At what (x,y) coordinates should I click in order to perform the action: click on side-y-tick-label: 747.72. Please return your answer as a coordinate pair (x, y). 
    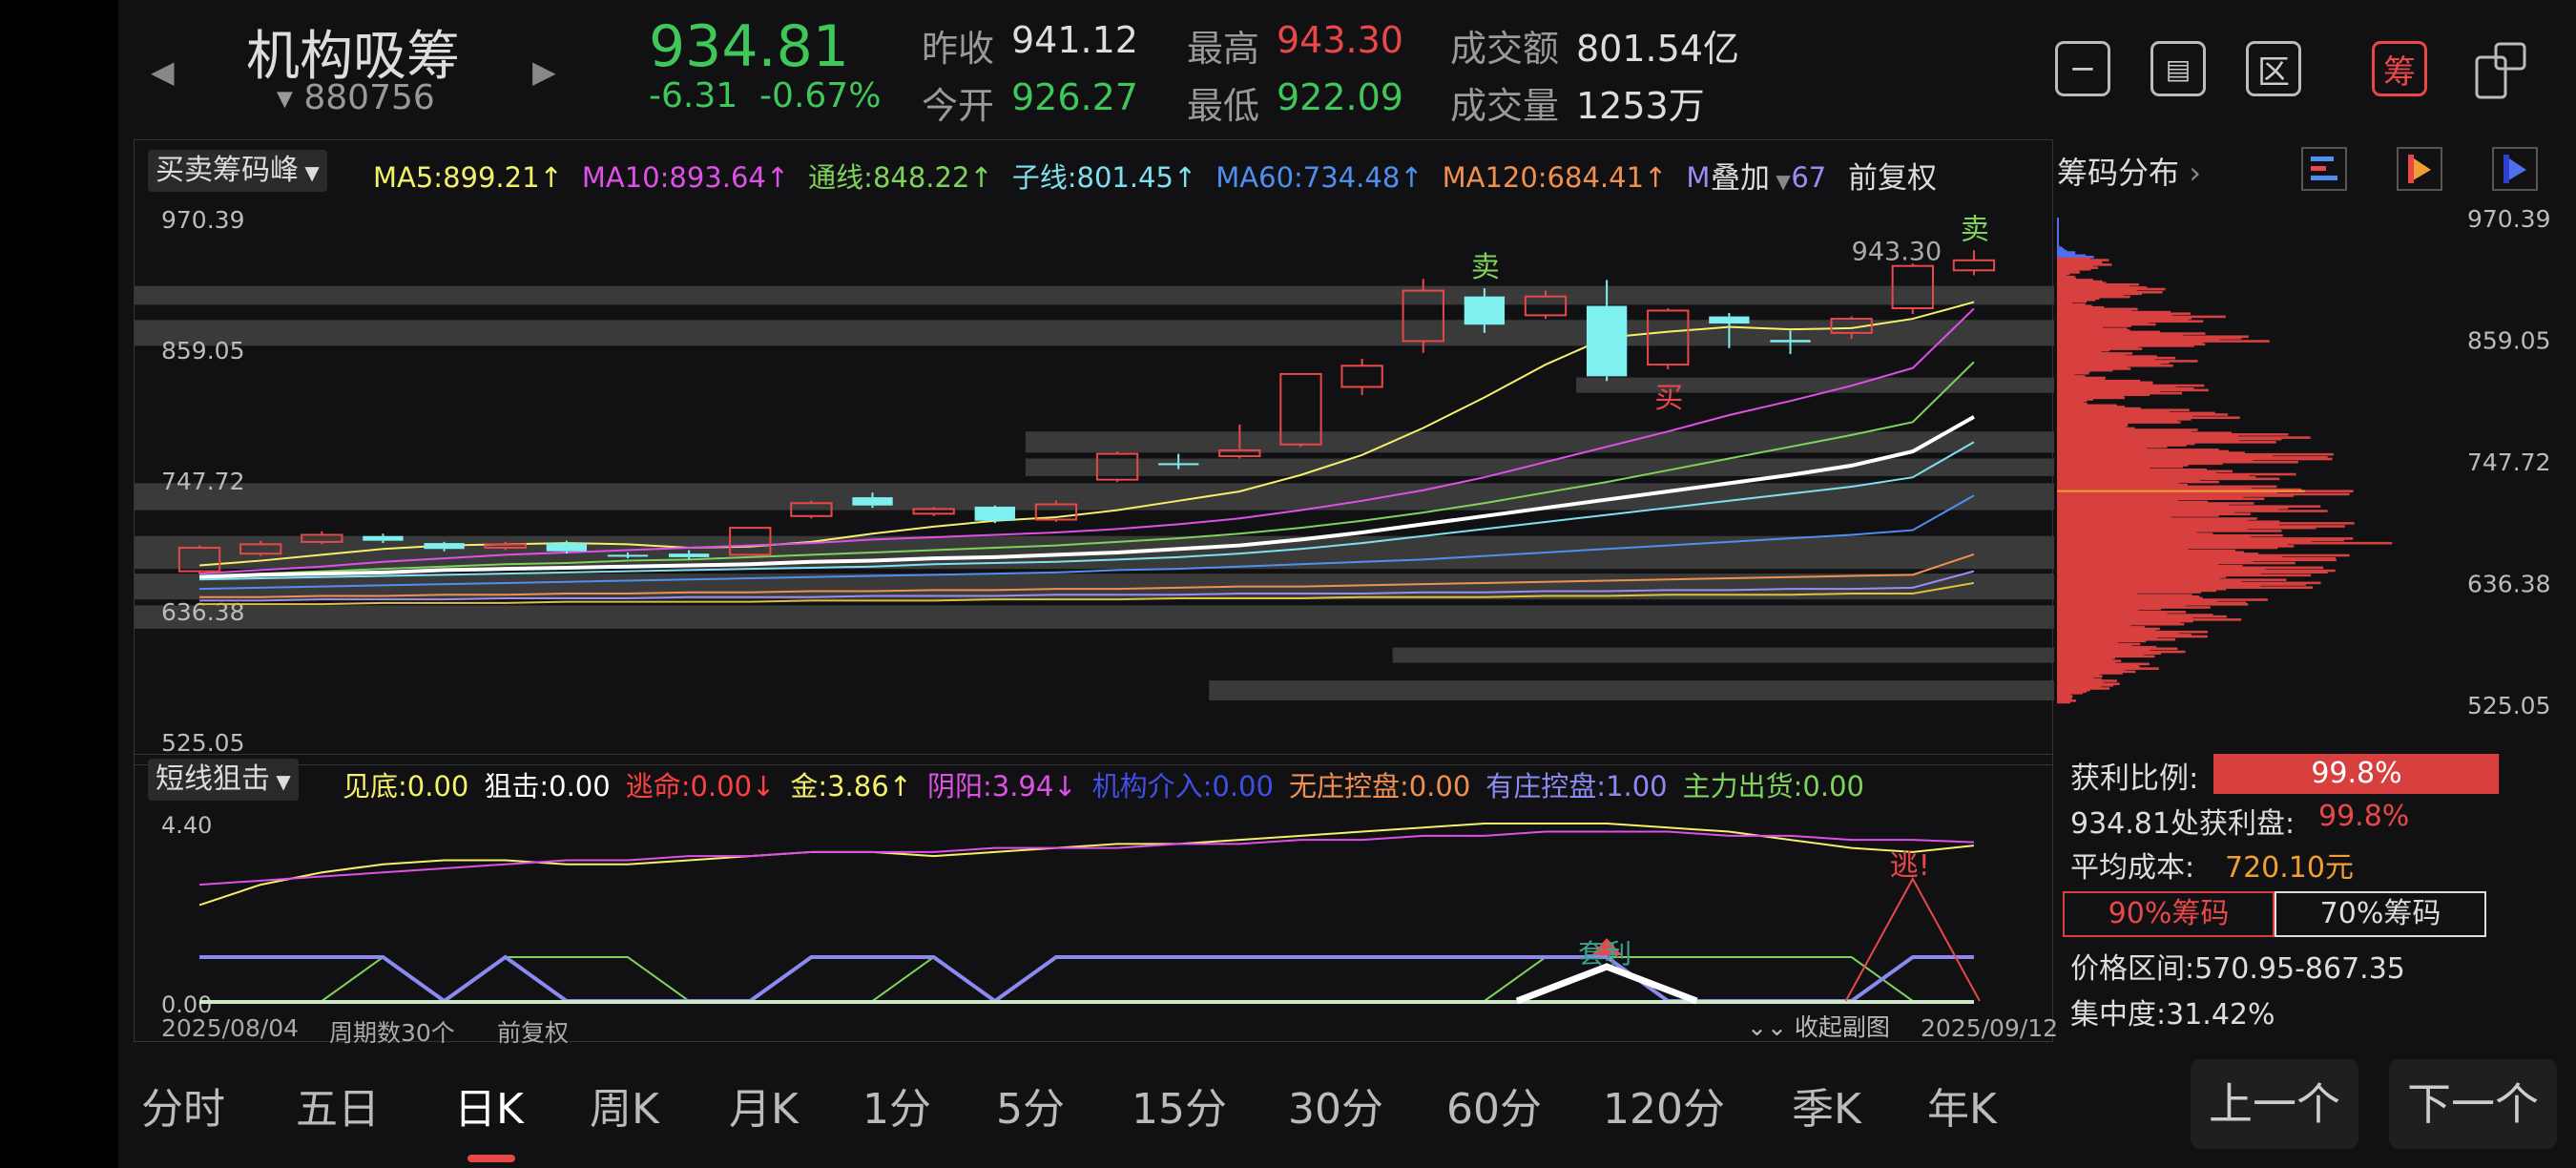
    Looking at the image, I should click on (2508, 462).